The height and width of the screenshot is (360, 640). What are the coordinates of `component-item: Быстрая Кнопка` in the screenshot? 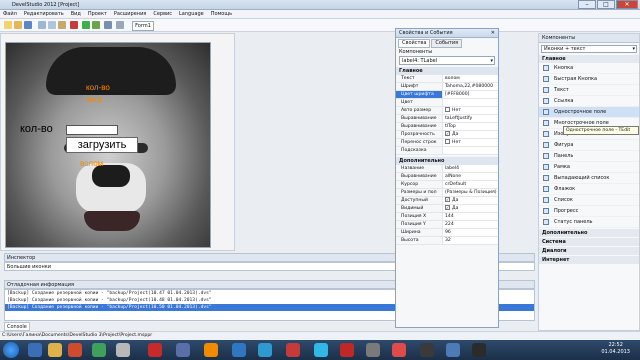 It's located at (589, 79).